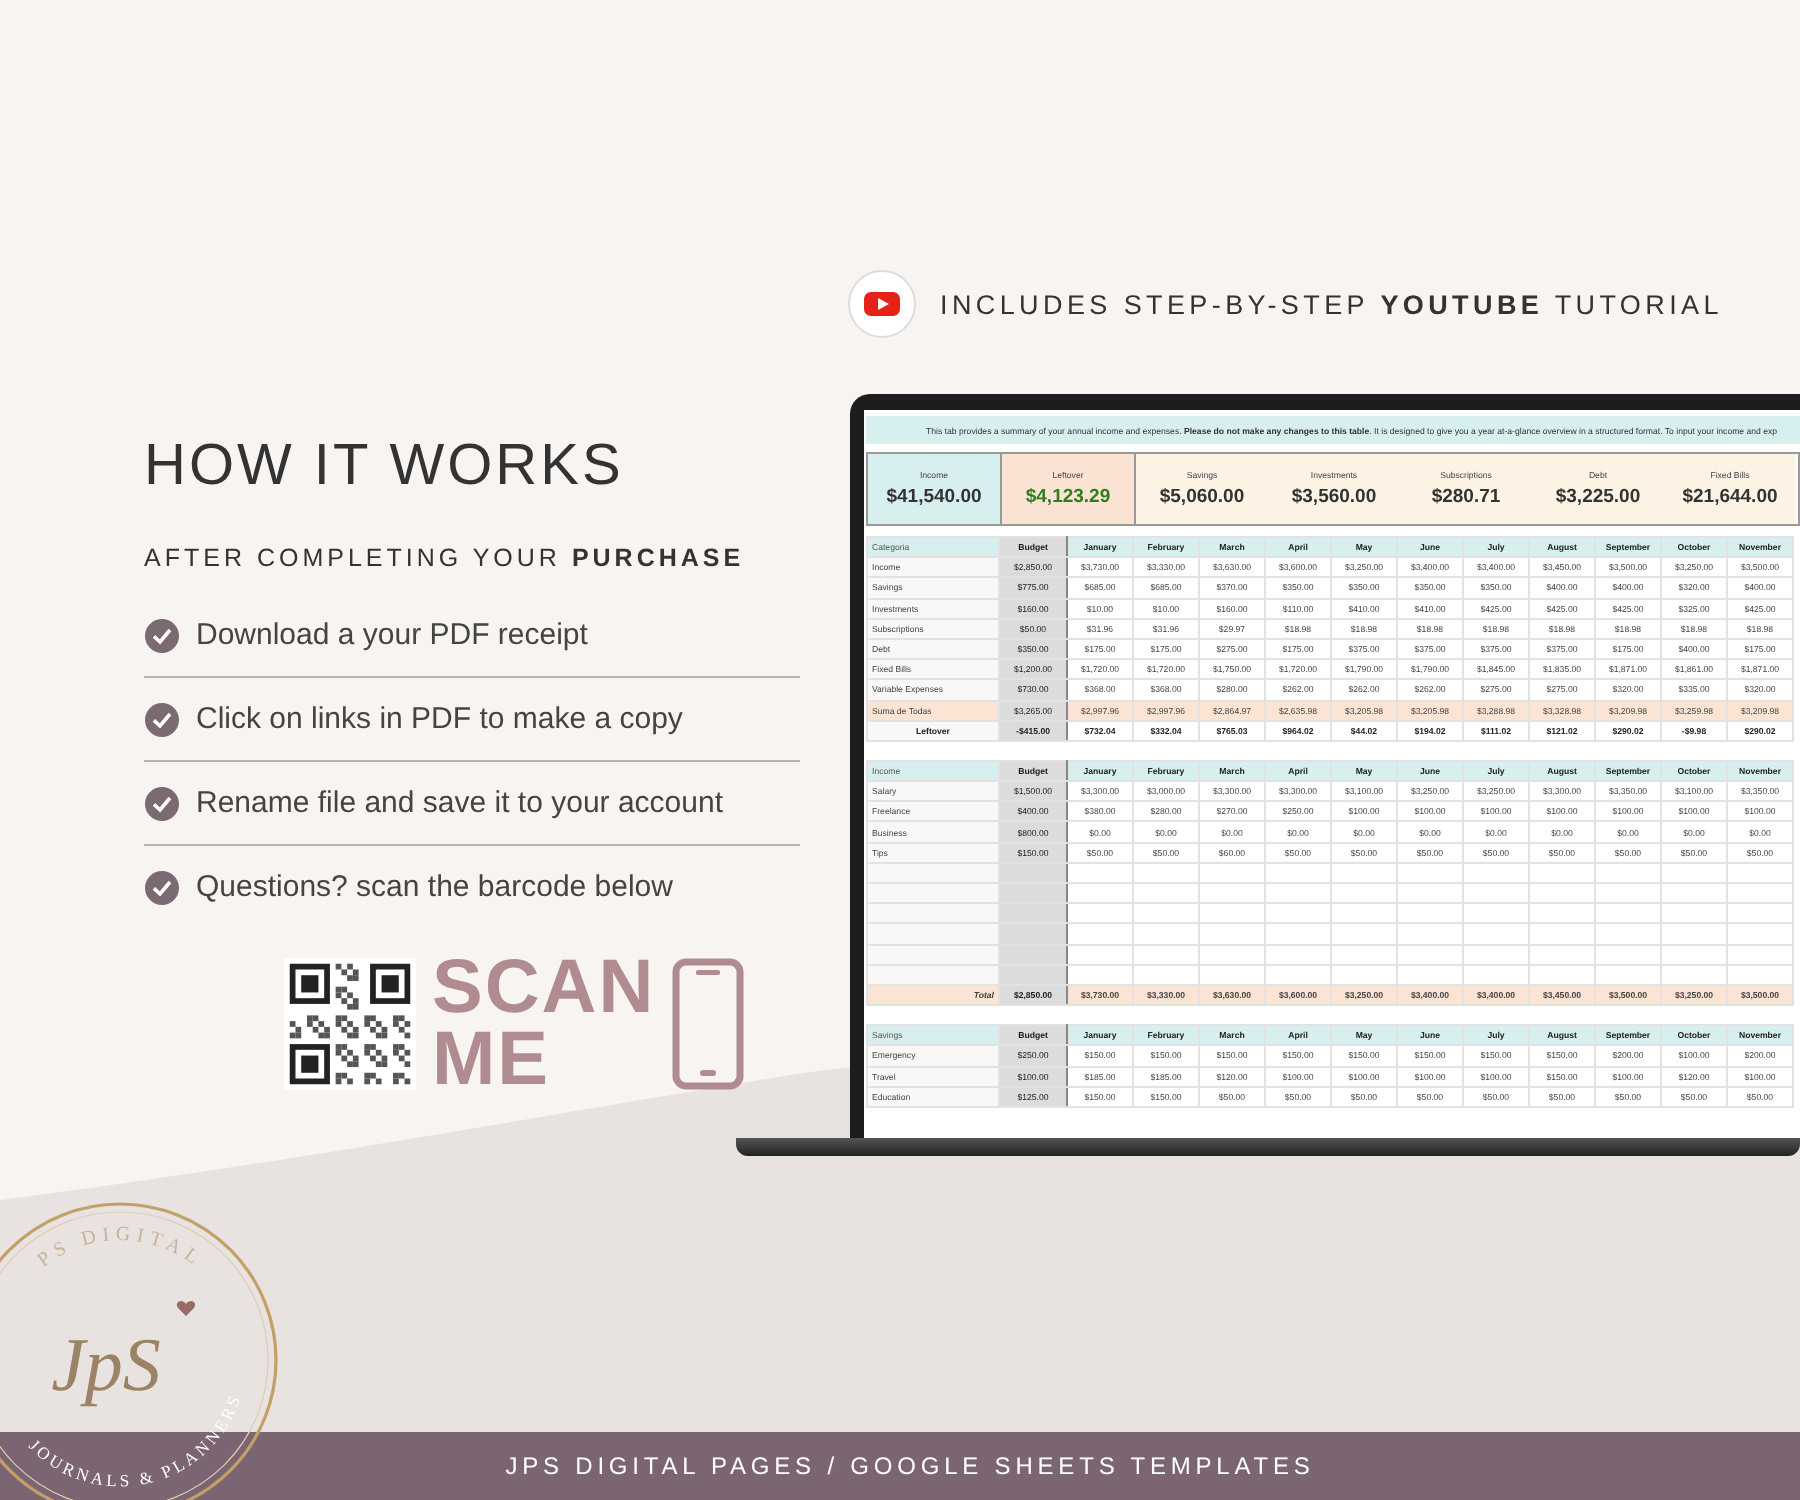  I want to click on step-text: Questions? scan the barcode below, so click(434, 887).